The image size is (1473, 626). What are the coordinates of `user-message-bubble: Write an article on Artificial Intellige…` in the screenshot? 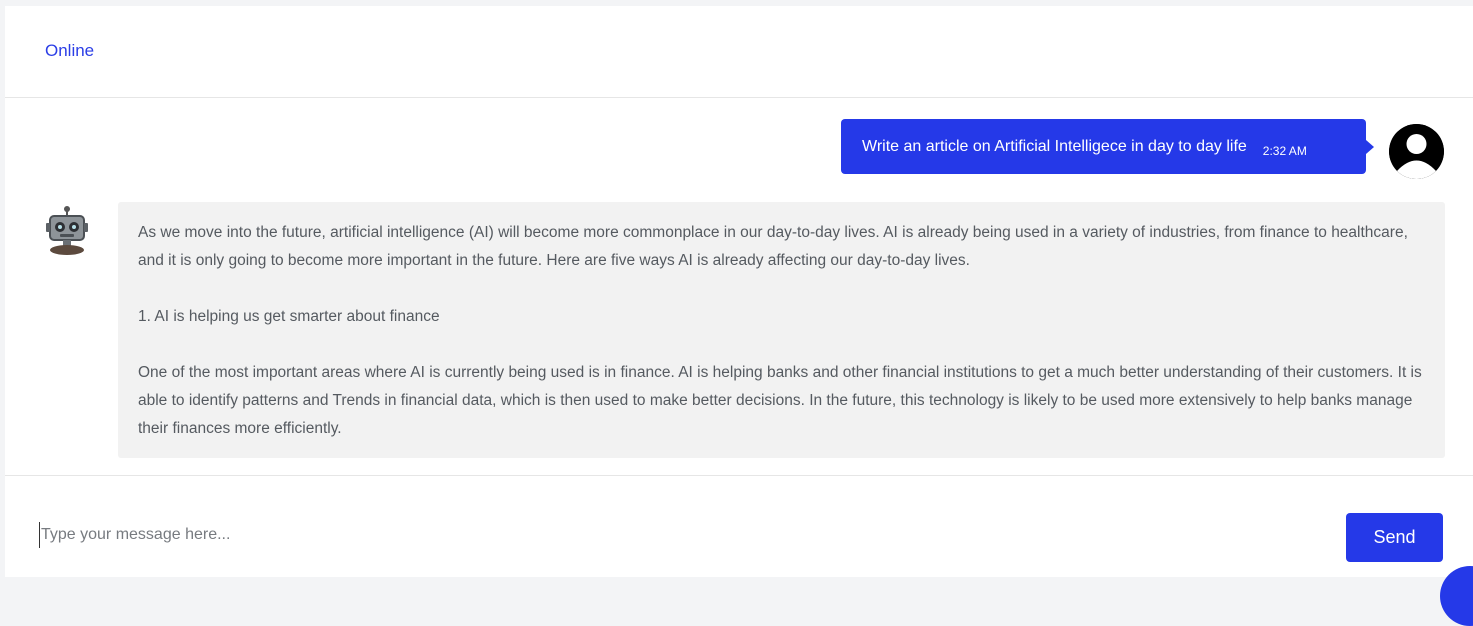 It's located at (1107, 146).